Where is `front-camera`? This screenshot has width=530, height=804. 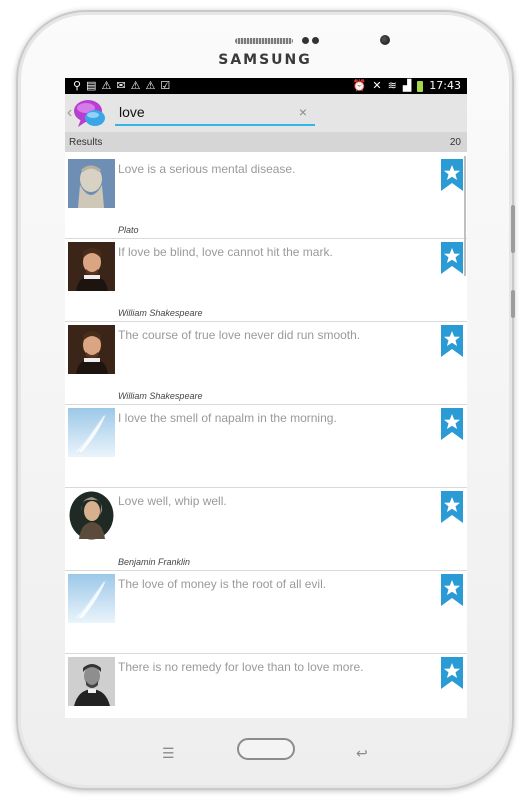 front-camera is located at coordinates (385, 40).